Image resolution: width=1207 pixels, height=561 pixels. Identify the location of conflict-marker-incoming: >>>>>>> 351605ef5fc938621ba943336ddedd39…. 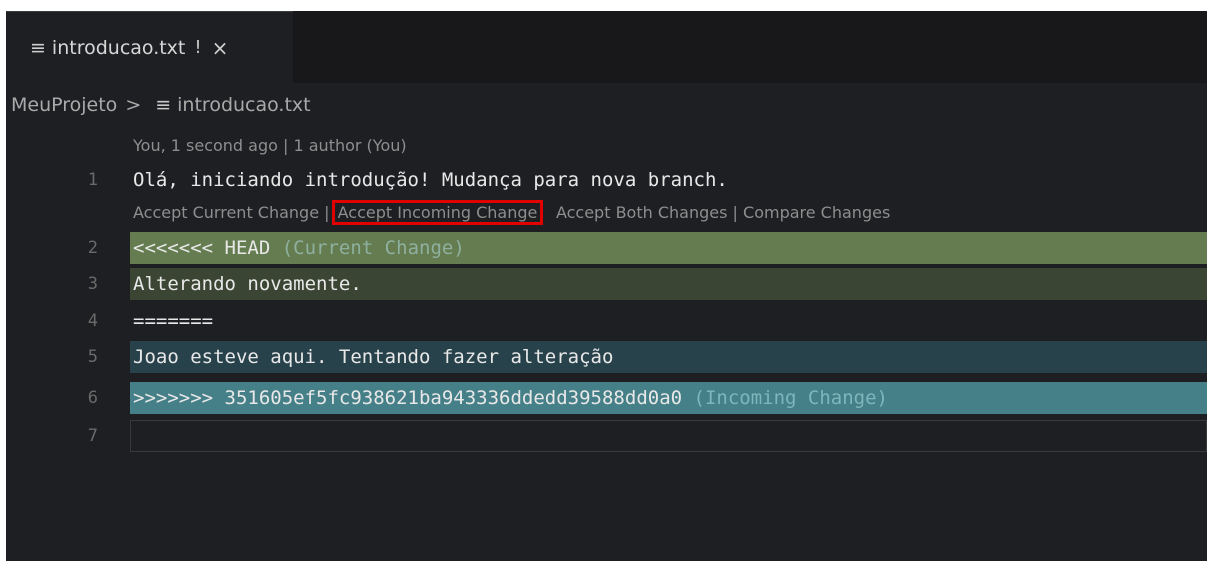
(408, 398).